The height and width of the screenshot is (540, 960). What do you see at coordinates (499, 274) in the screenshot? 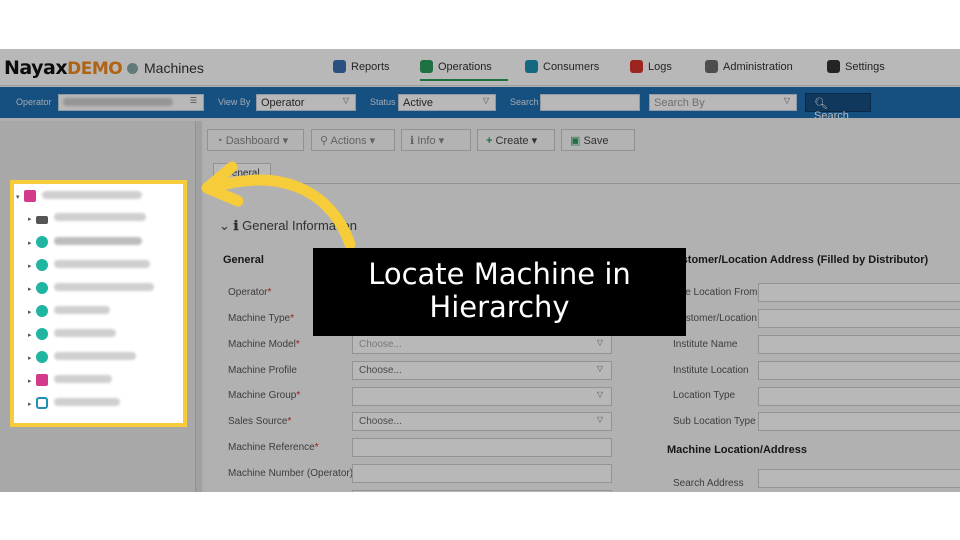
I see `caption-line-1: Locate Machine in` at bounding box center [499, 274].